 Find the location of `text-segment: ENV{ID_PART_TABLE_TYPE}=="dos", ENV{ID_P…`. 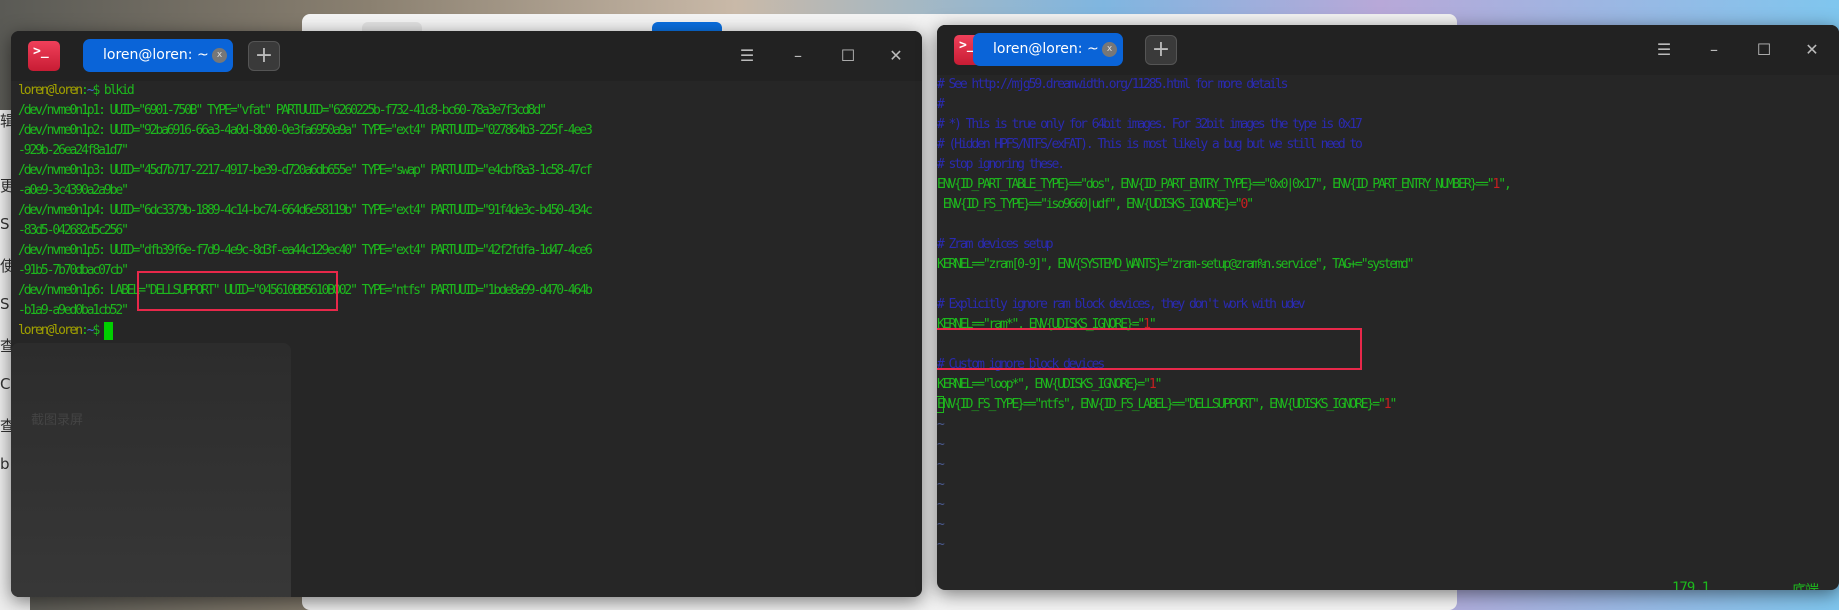

text-segment: ENV{ID_PART_TABLE_TYPE}=="dos", ENV{ID_P… is located at coordinates (1216, 184).